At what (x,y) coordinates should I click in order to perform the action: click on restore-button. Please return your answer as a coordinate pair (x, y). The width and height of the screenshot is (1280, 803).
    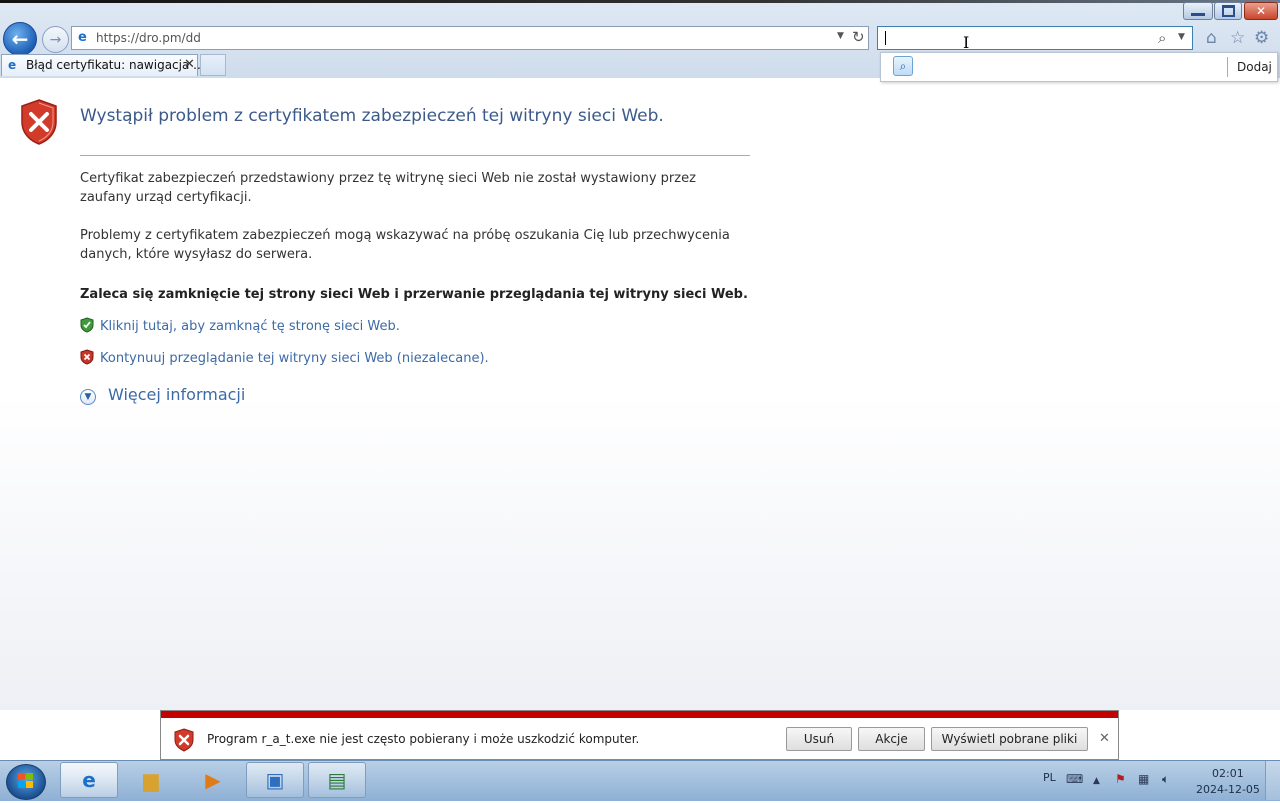
    Looking at the image, I should click on (1228, 11).